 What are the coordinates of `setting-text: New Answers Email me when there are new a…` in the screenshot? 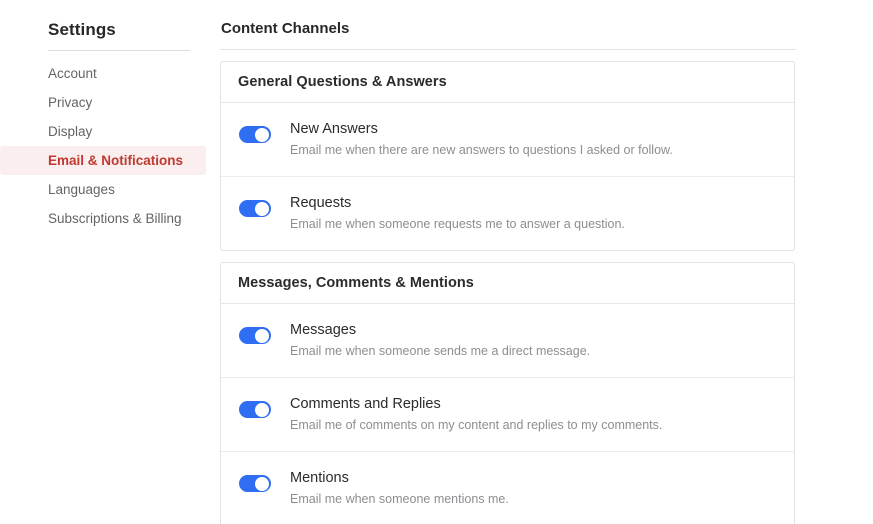 It's located at (534, 139).